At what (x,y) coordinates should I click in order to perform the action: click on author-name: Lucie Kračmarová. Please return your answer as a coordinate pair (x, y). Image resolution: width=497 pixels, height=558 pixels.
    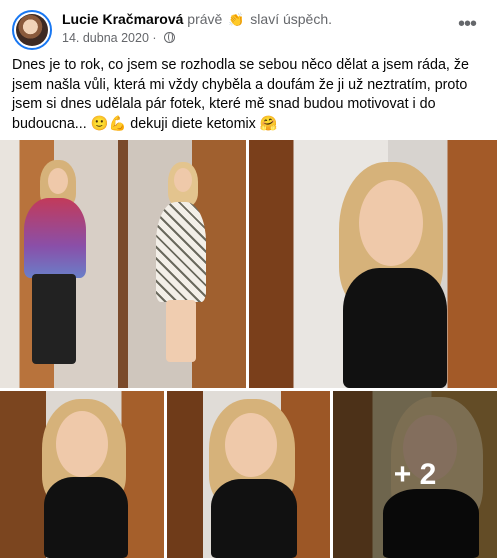
    Looking at the image, I should click on (122, 19).